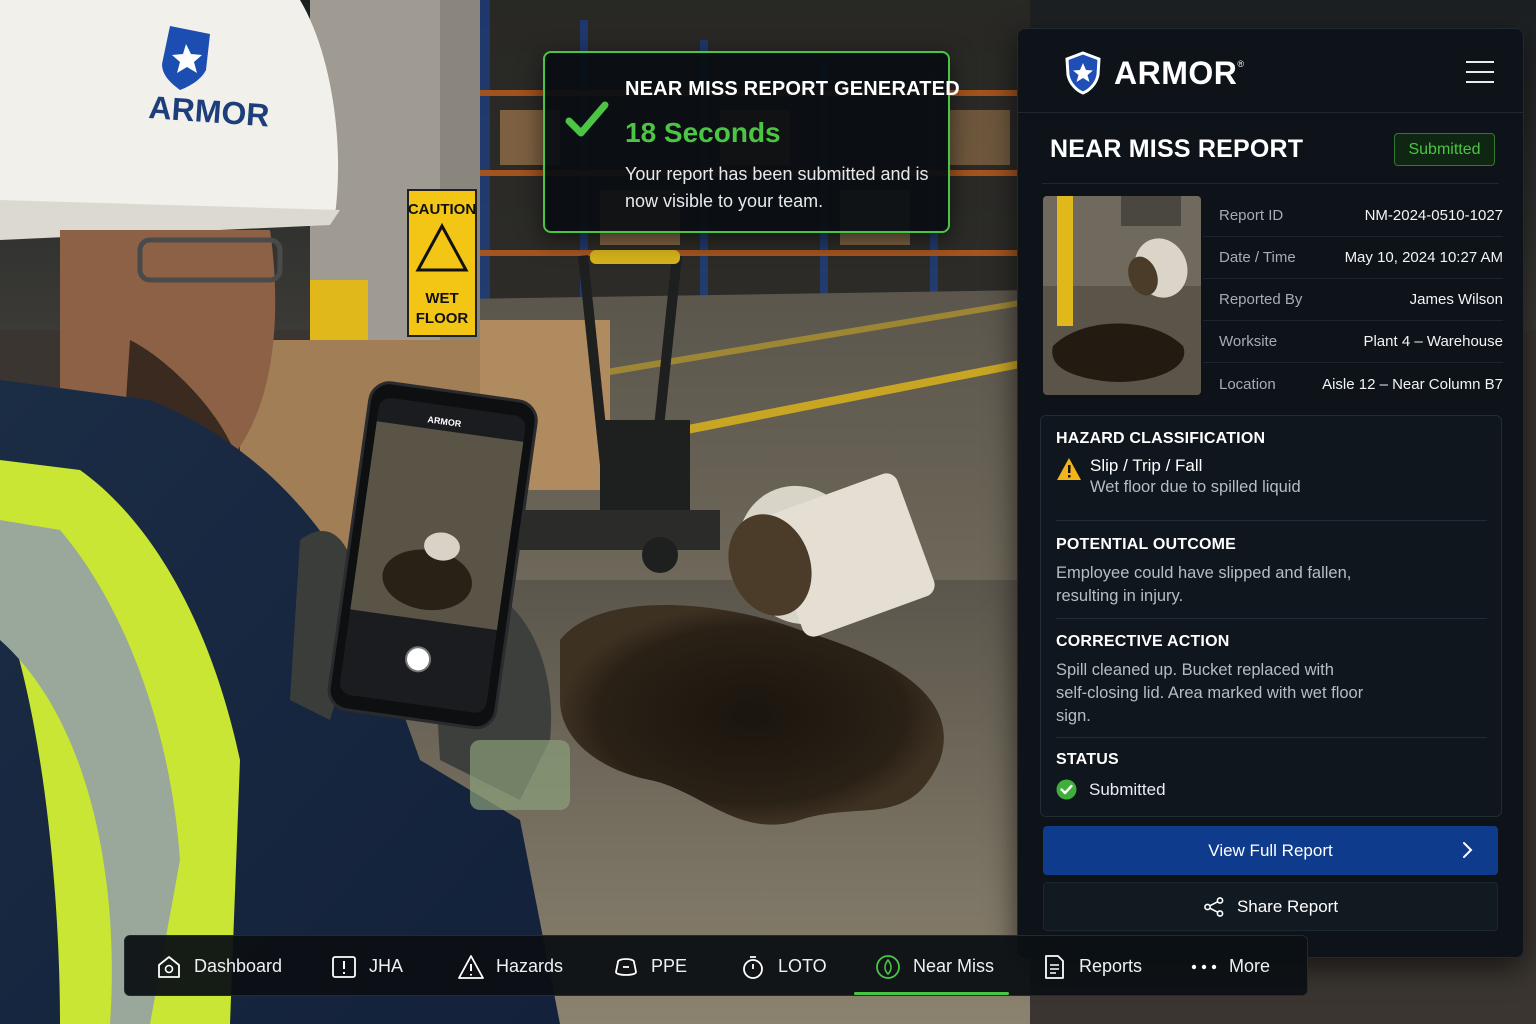 Image resolution: width=1536 pixels, height=1024 pixels. I want to click on meta-row-reported-by: Reported By James Wilson, so click(1353, 300).